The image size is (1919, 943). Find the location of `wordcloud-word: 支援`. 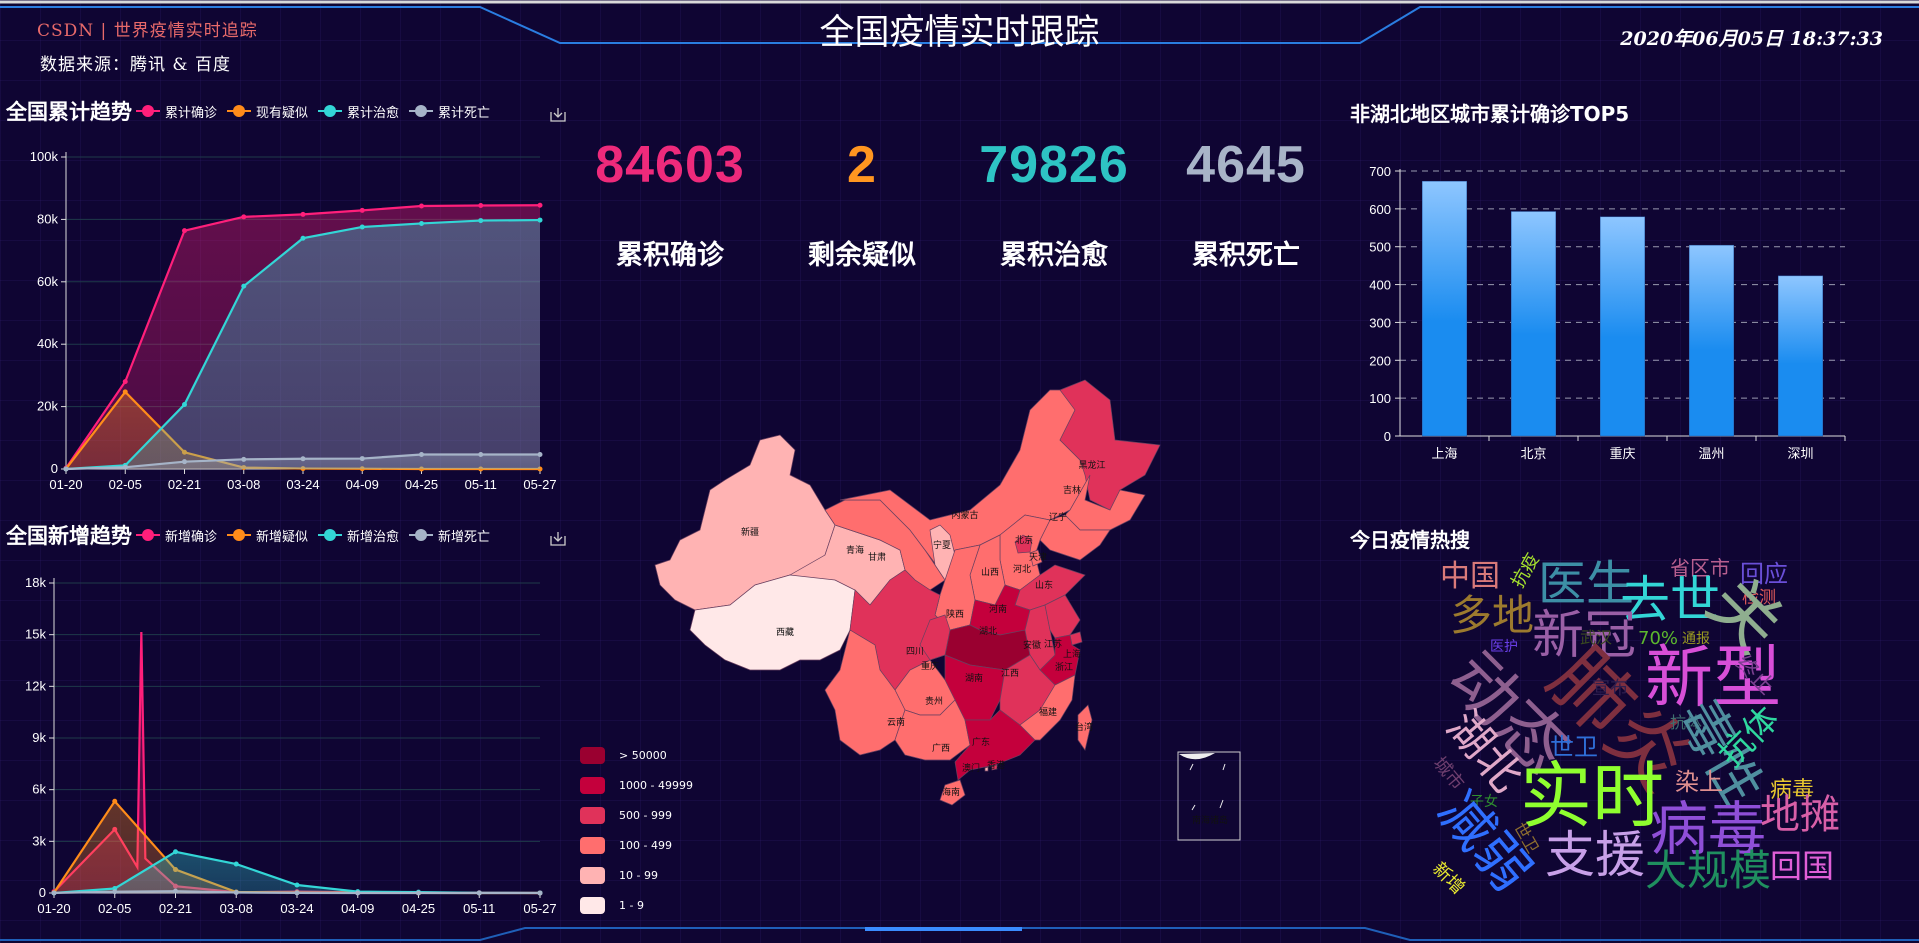

wordcloud-word: 支援 is located at coordinates (1595, 855).